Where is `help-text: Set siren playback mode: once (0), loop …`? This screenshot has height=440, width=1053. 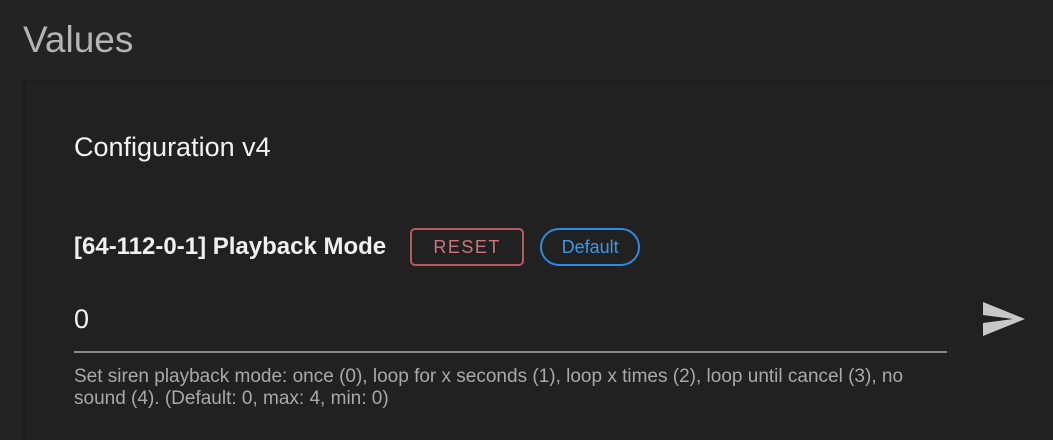 help-text: Set siren playback mode: once (0), loop … is located at coordinates (489, 387).